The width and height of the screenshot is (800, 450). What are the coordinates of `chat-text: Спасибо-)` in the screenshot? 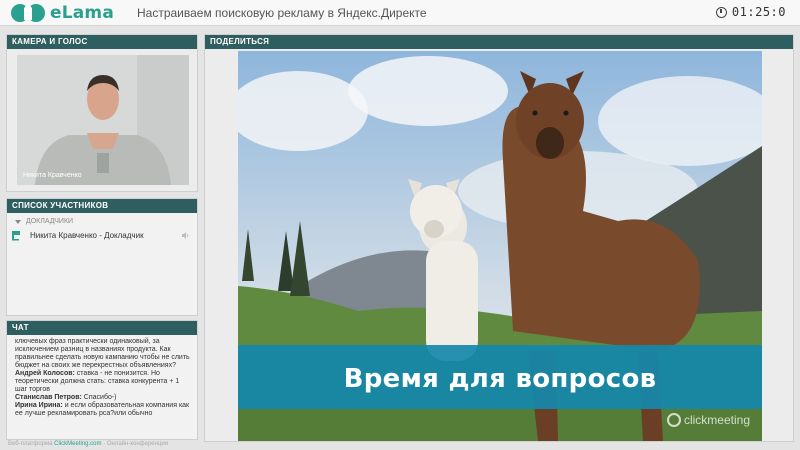 It's located at (99, 397).